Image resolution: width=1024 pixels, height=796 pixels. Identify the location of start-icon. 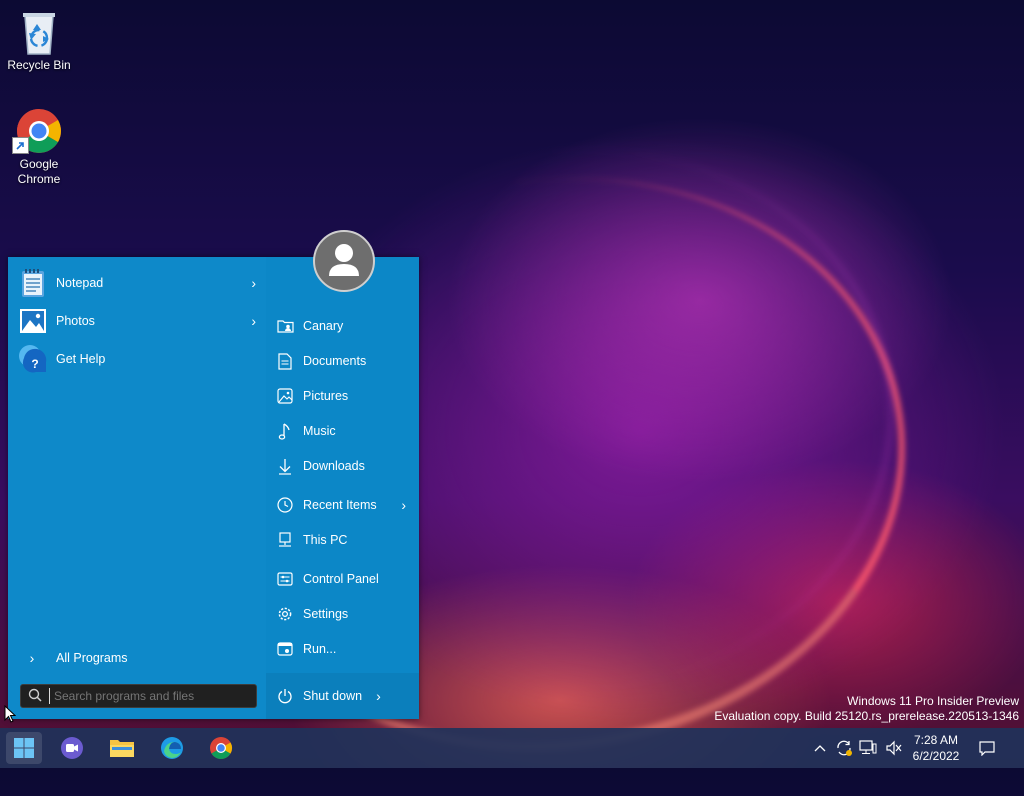
(24, 748).